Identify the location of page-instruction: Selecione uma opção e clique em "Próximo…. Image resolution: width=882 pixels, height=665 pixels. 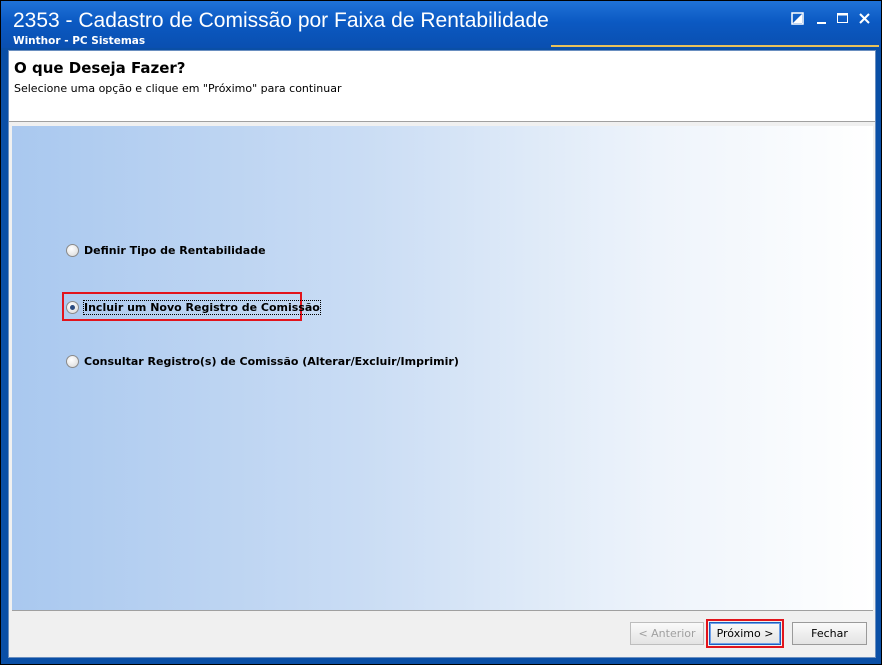
(178, 88).